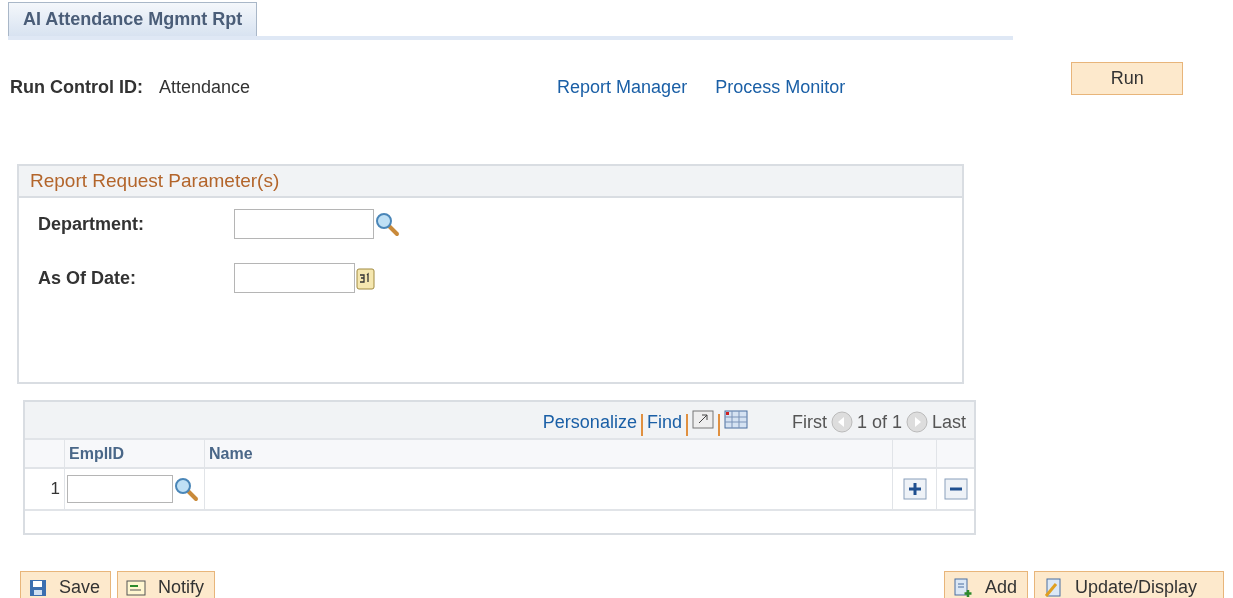  What do you see at coordinates (962, 587) in the screenshot?
I see `add-document-icon` at bounding box center [962, 587].